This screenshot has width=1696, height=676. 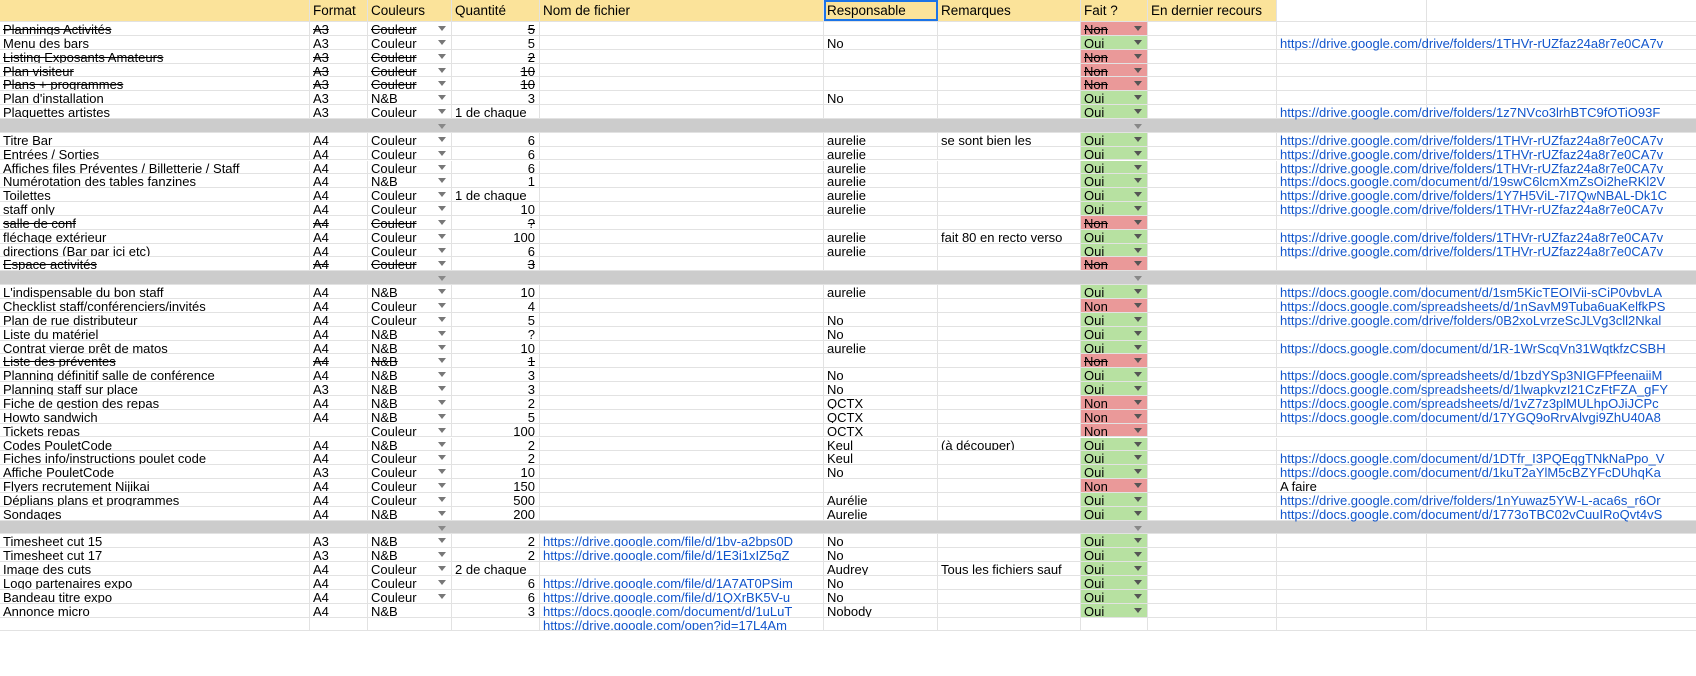 What do you see at coordinates (155, 499) in the screenshot?
I see `cell-name: Déplians plans et programmes` at bounding box center [155, 499].